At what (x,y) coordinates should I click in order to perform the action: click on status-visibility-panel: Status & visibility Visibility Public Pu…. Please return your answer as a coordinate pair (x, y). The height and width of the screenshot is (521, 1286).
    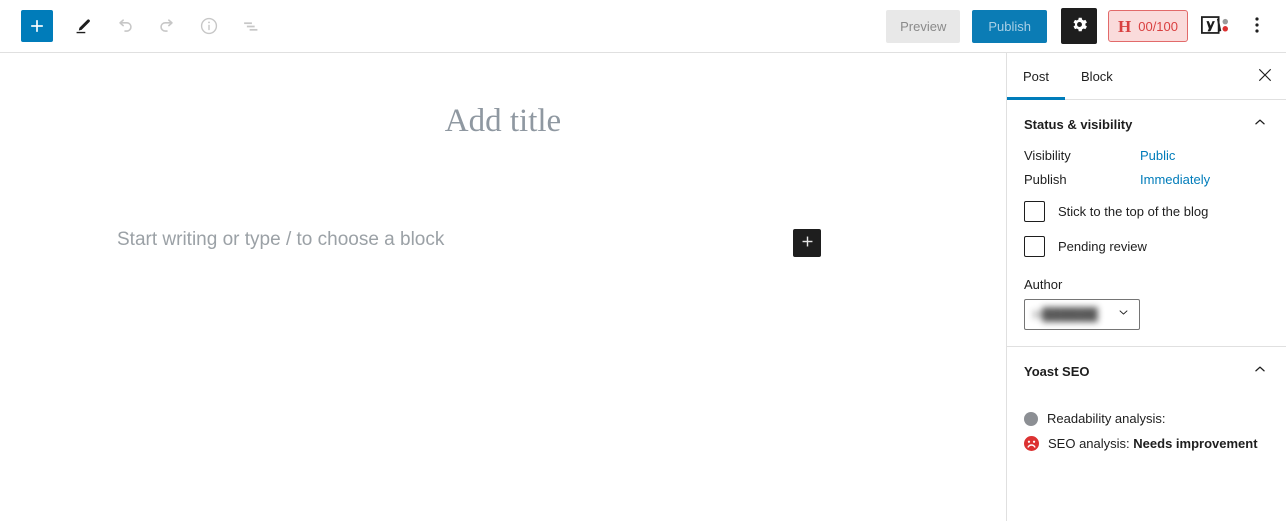
    Looking at the image, I should click on (1146, 223).